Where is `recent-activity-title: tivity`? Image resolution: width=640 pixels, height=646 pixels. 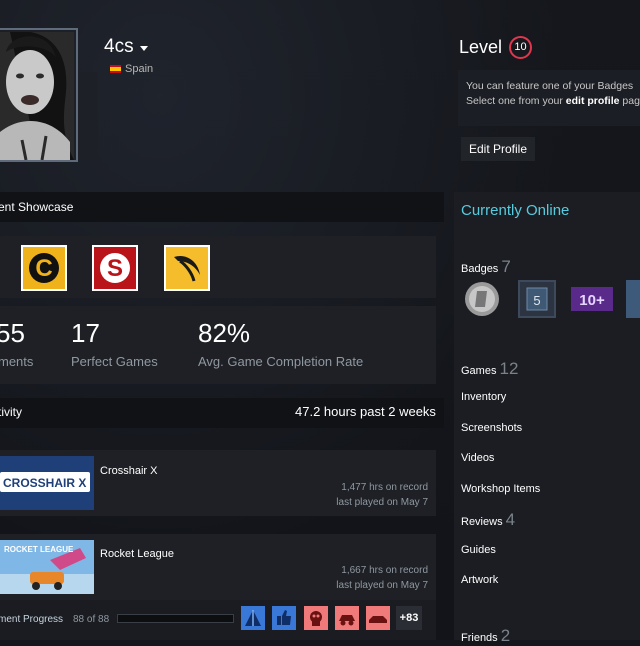
recent-activity-title: tivity is located at coordinates (11, 412).